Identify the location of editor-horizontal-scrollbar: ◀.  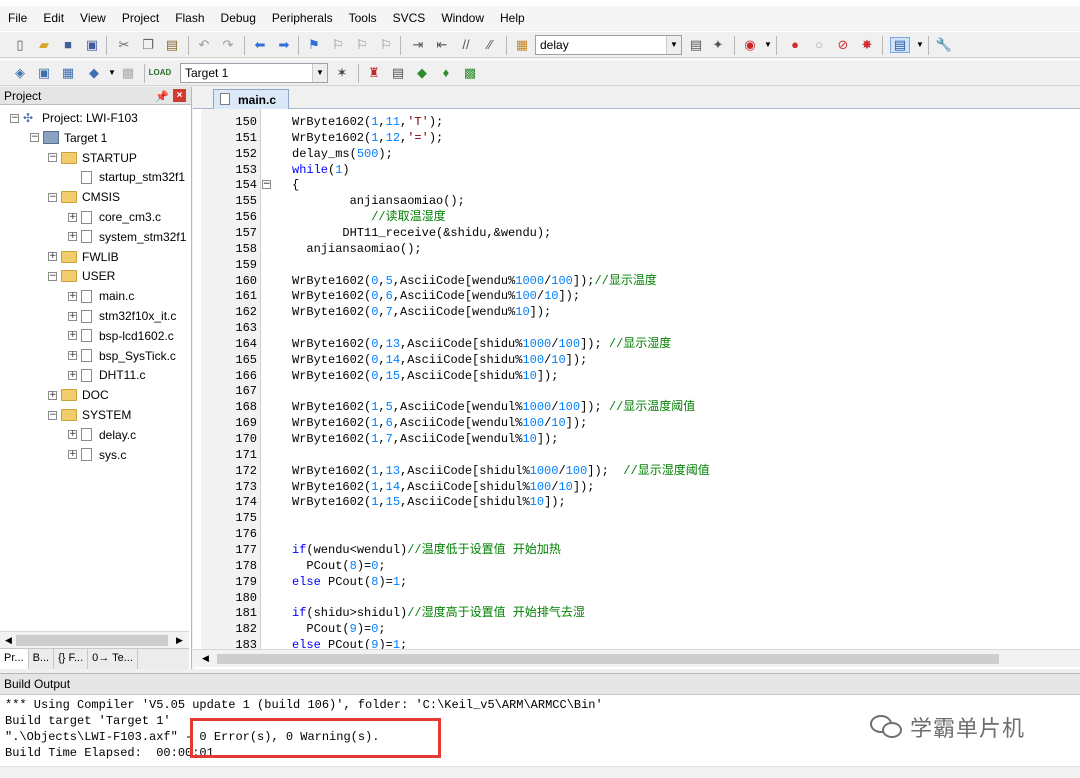
(636, 658).